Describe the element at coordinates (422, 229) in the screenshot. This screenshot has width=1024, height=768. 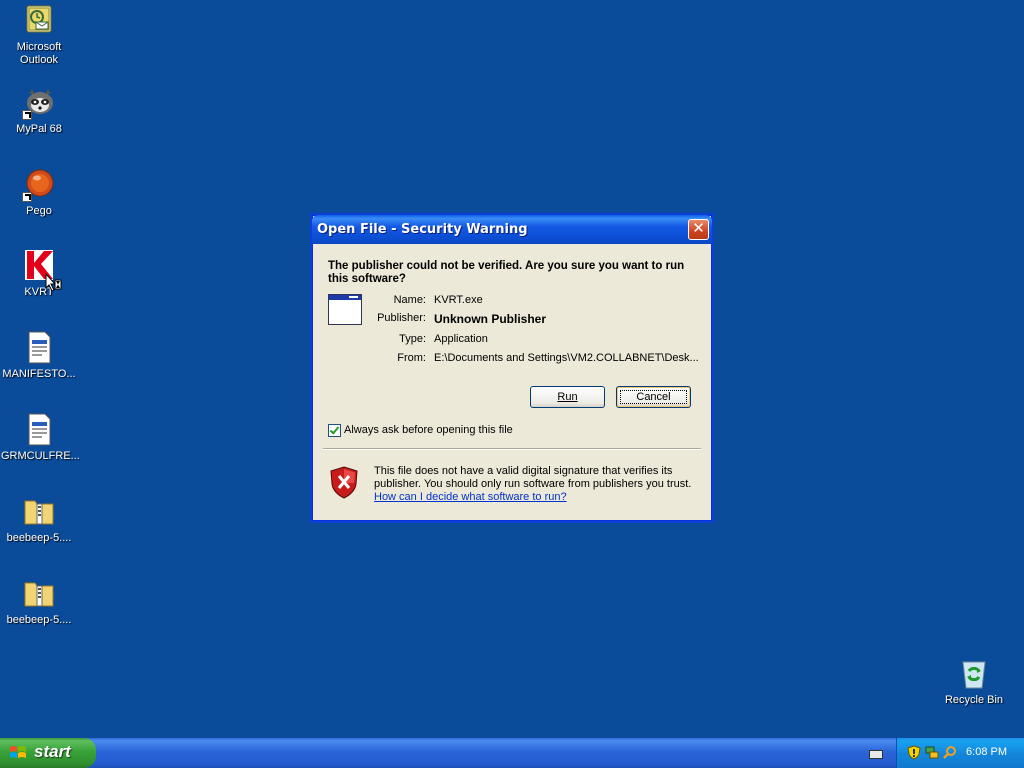
I see `dialog-title: Open File - Security Warning` at that location.